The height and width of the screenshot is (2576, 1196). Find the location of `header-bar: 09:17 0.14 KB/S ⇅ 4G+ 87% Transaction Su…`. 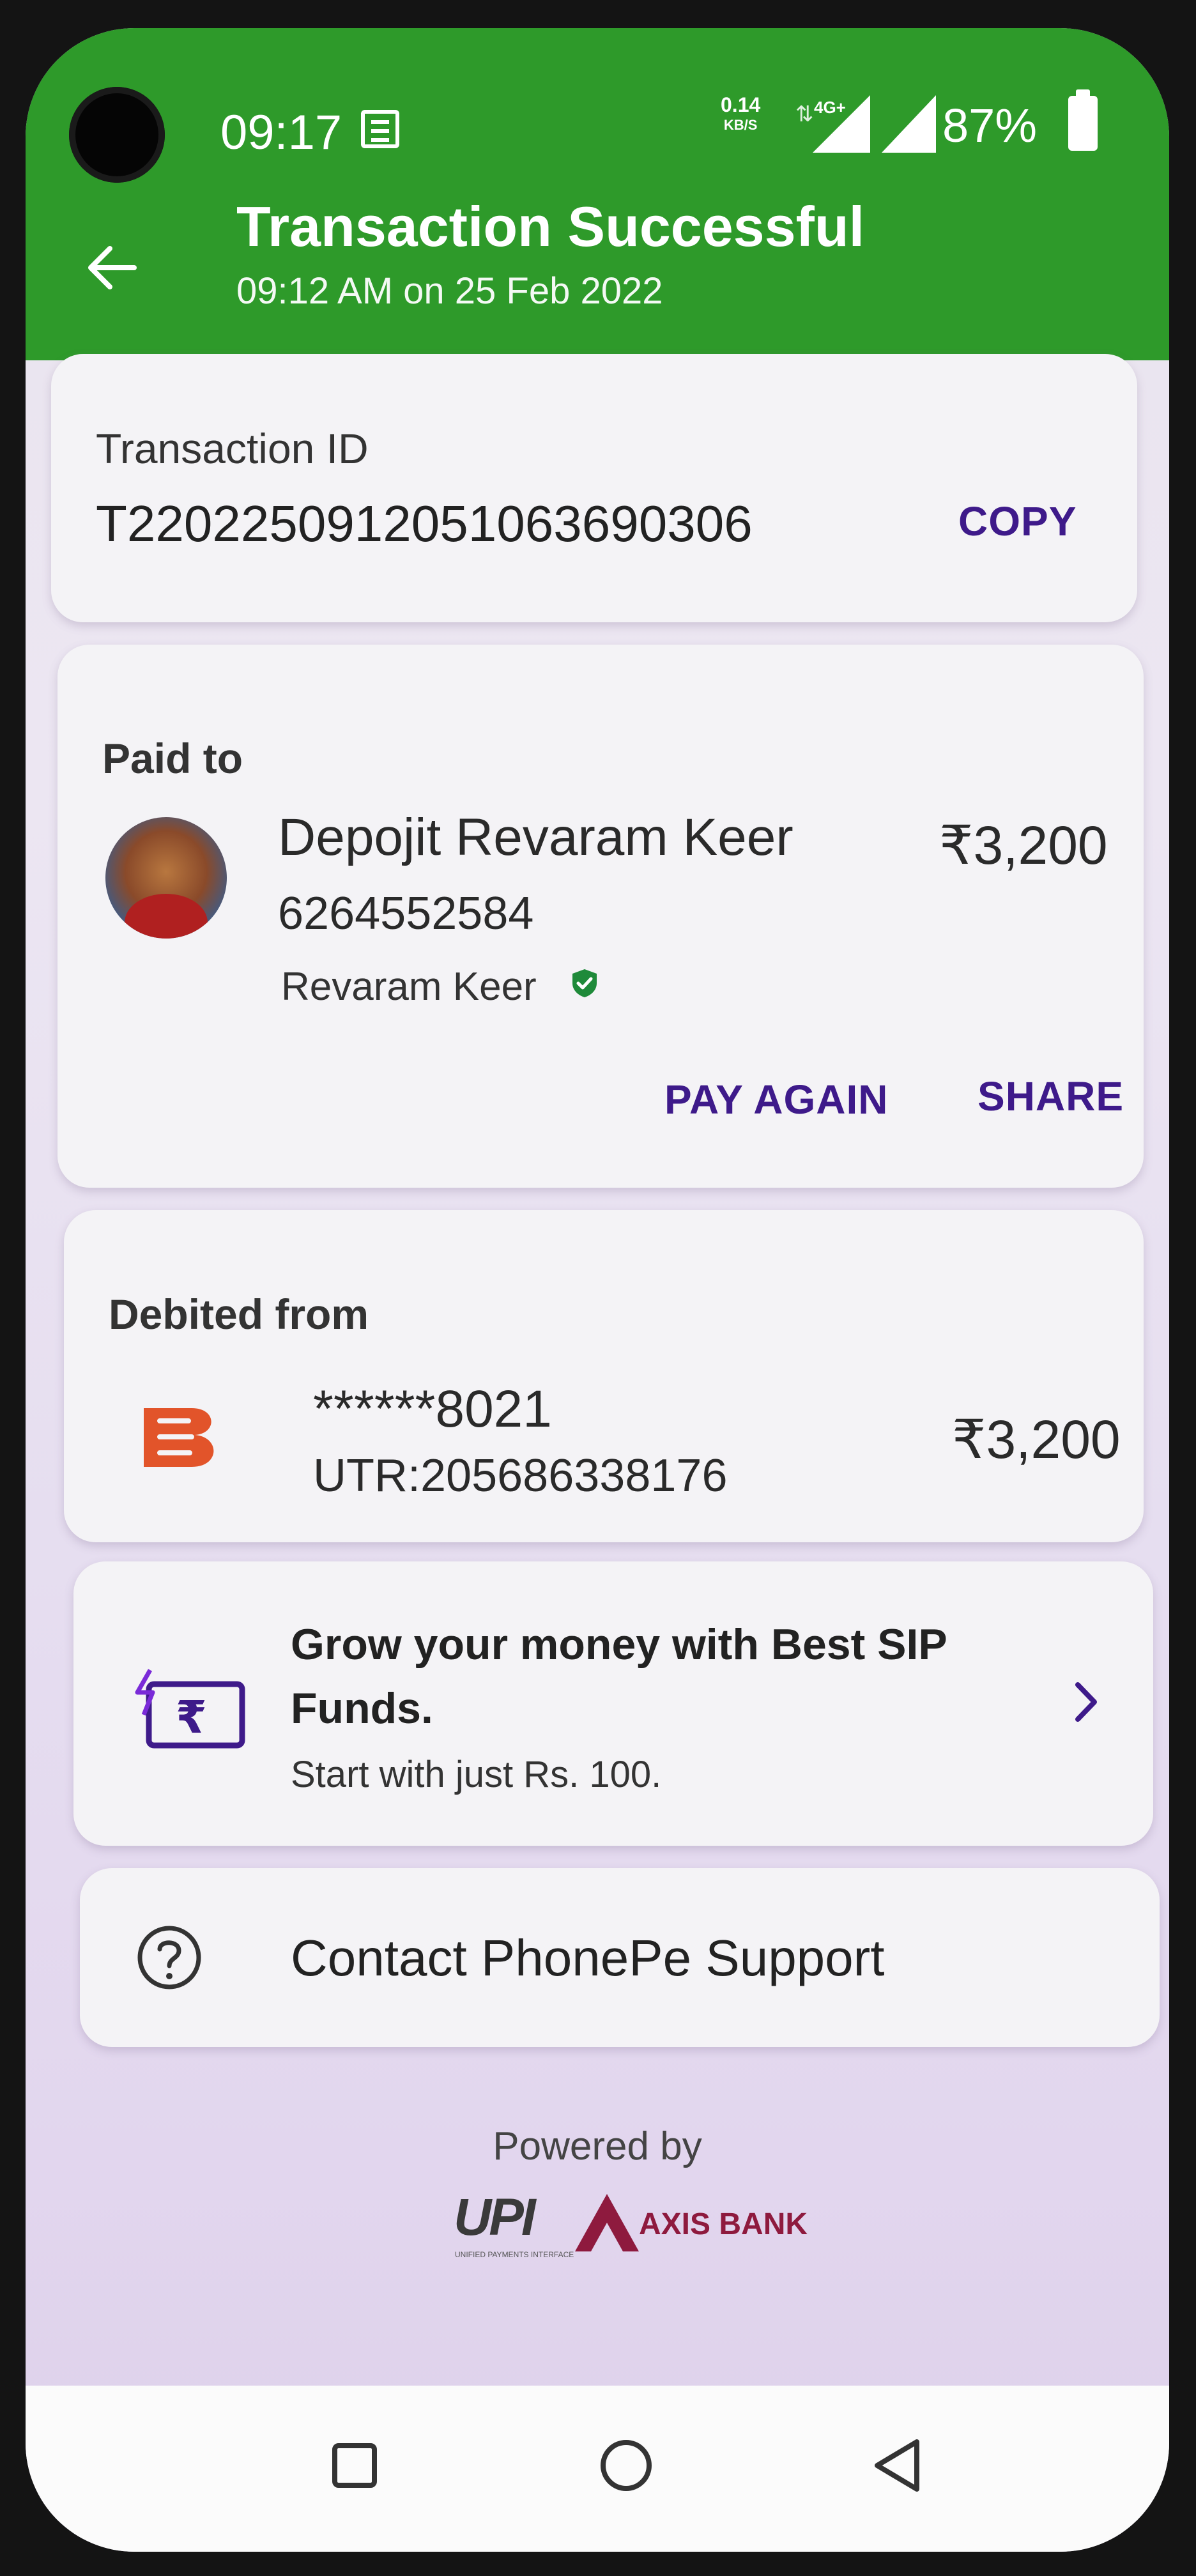

header-bar: 09:17 0.14 KB/S ⇅ 4G+ 87% Transaction Su… is located at coordinates (597, 194).